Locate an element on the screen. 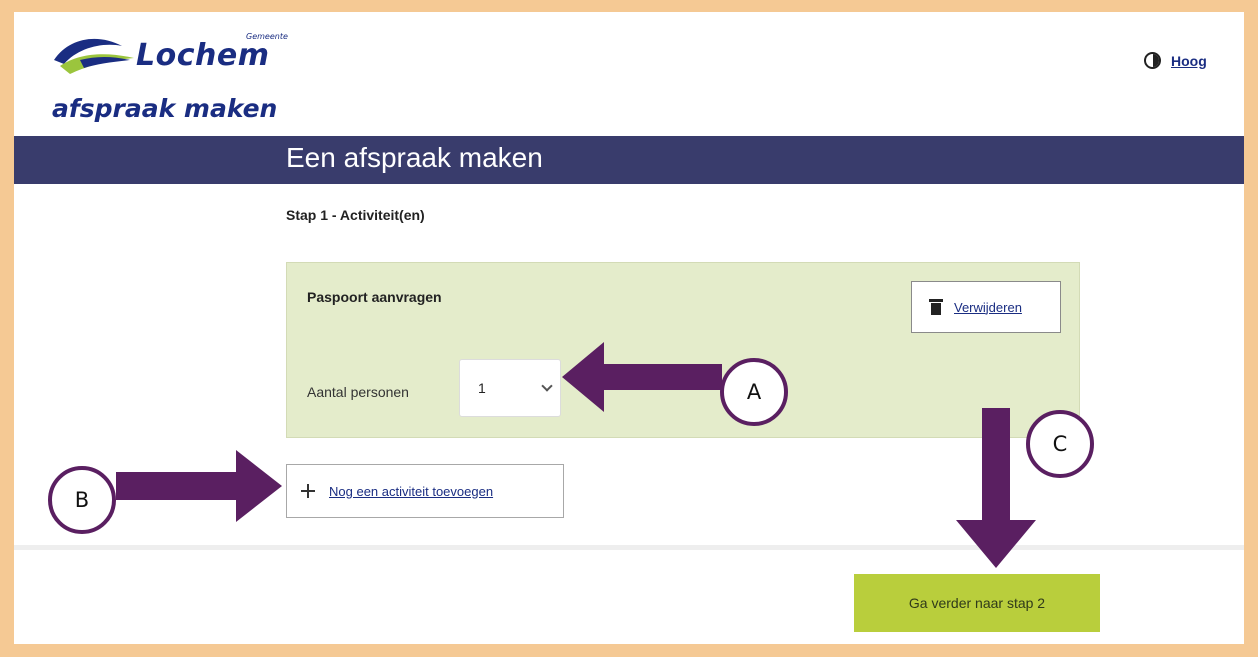 The image size is (1258, 657). contrast-icon is located at coordinates (1152, 60).